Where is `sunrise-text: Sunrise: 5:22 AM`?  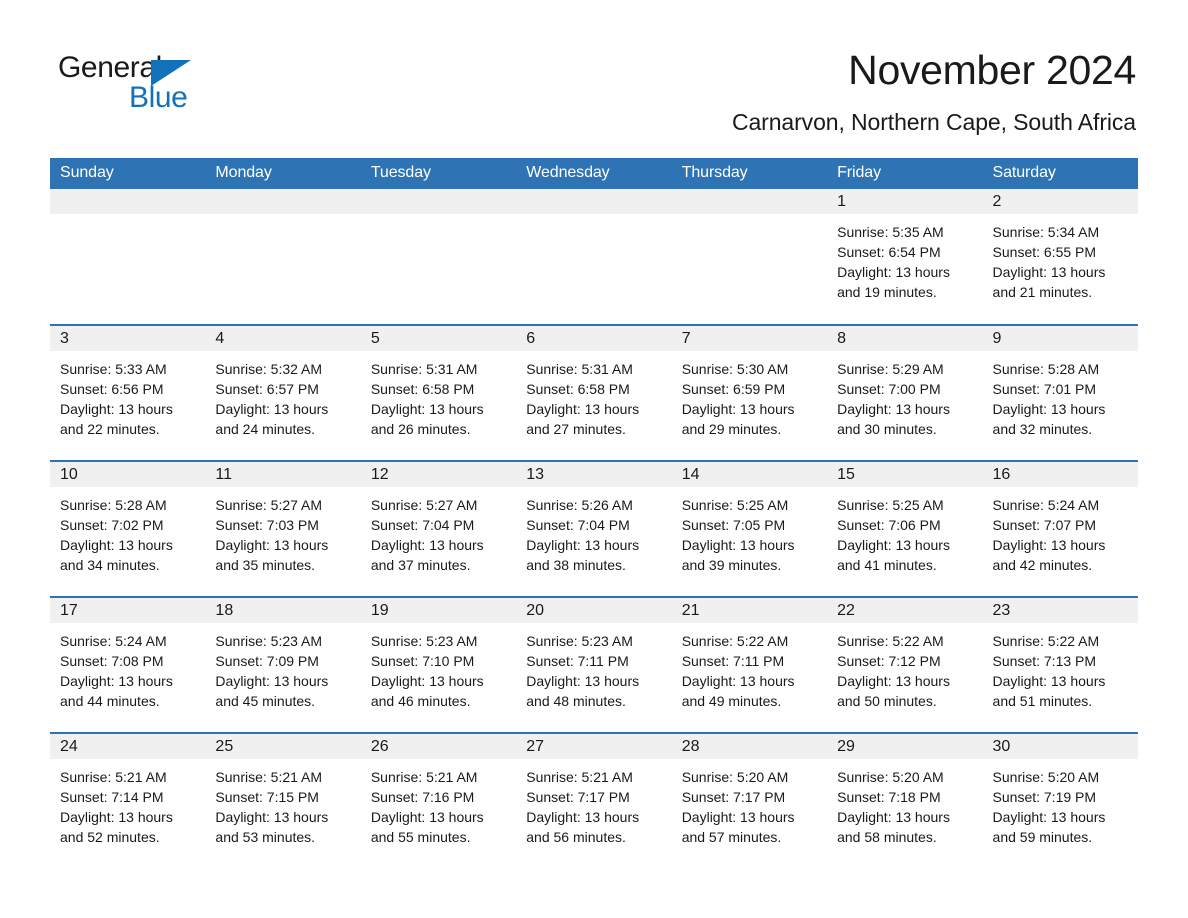
sunrise-text: Sunrise: 5:22 AM is located at coordinates (1046, 641).